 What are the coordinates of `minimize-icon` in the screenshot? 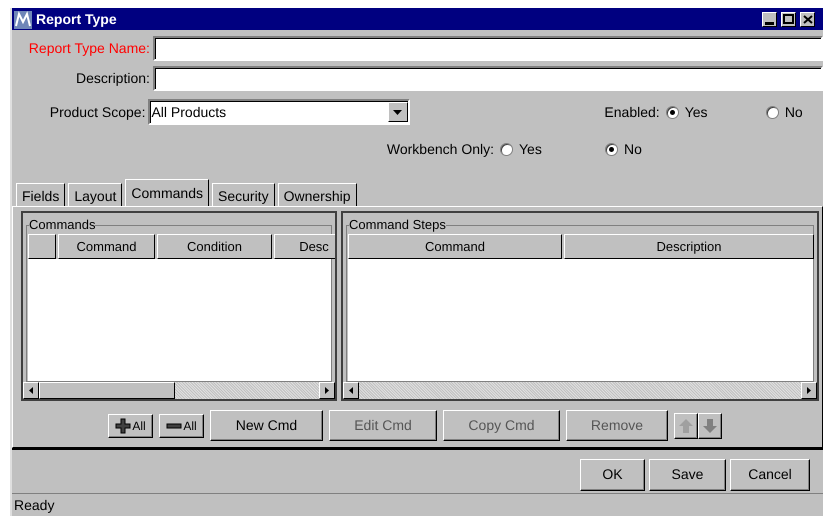 It's located at (769, 23).